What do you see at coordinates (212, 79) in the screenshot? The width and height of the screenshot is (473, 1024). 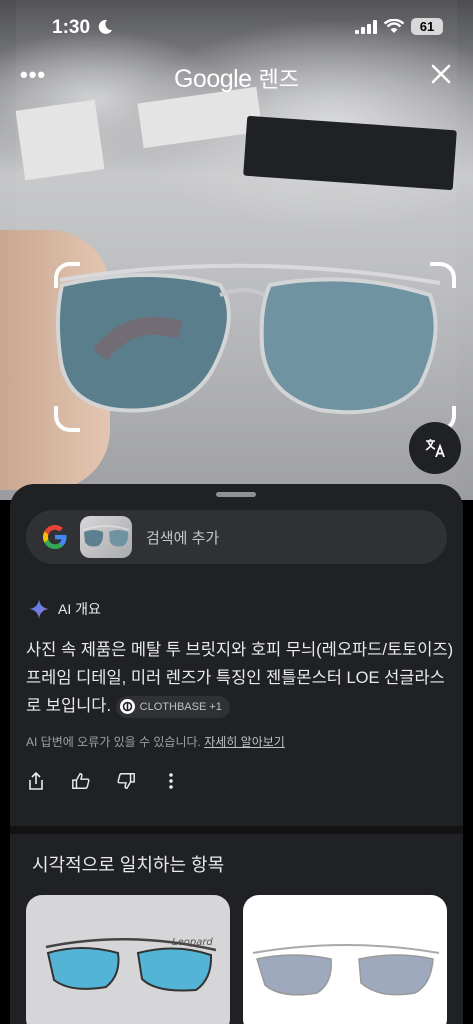 I see `google-wordmark: Google` at bounding box center [212, 79].